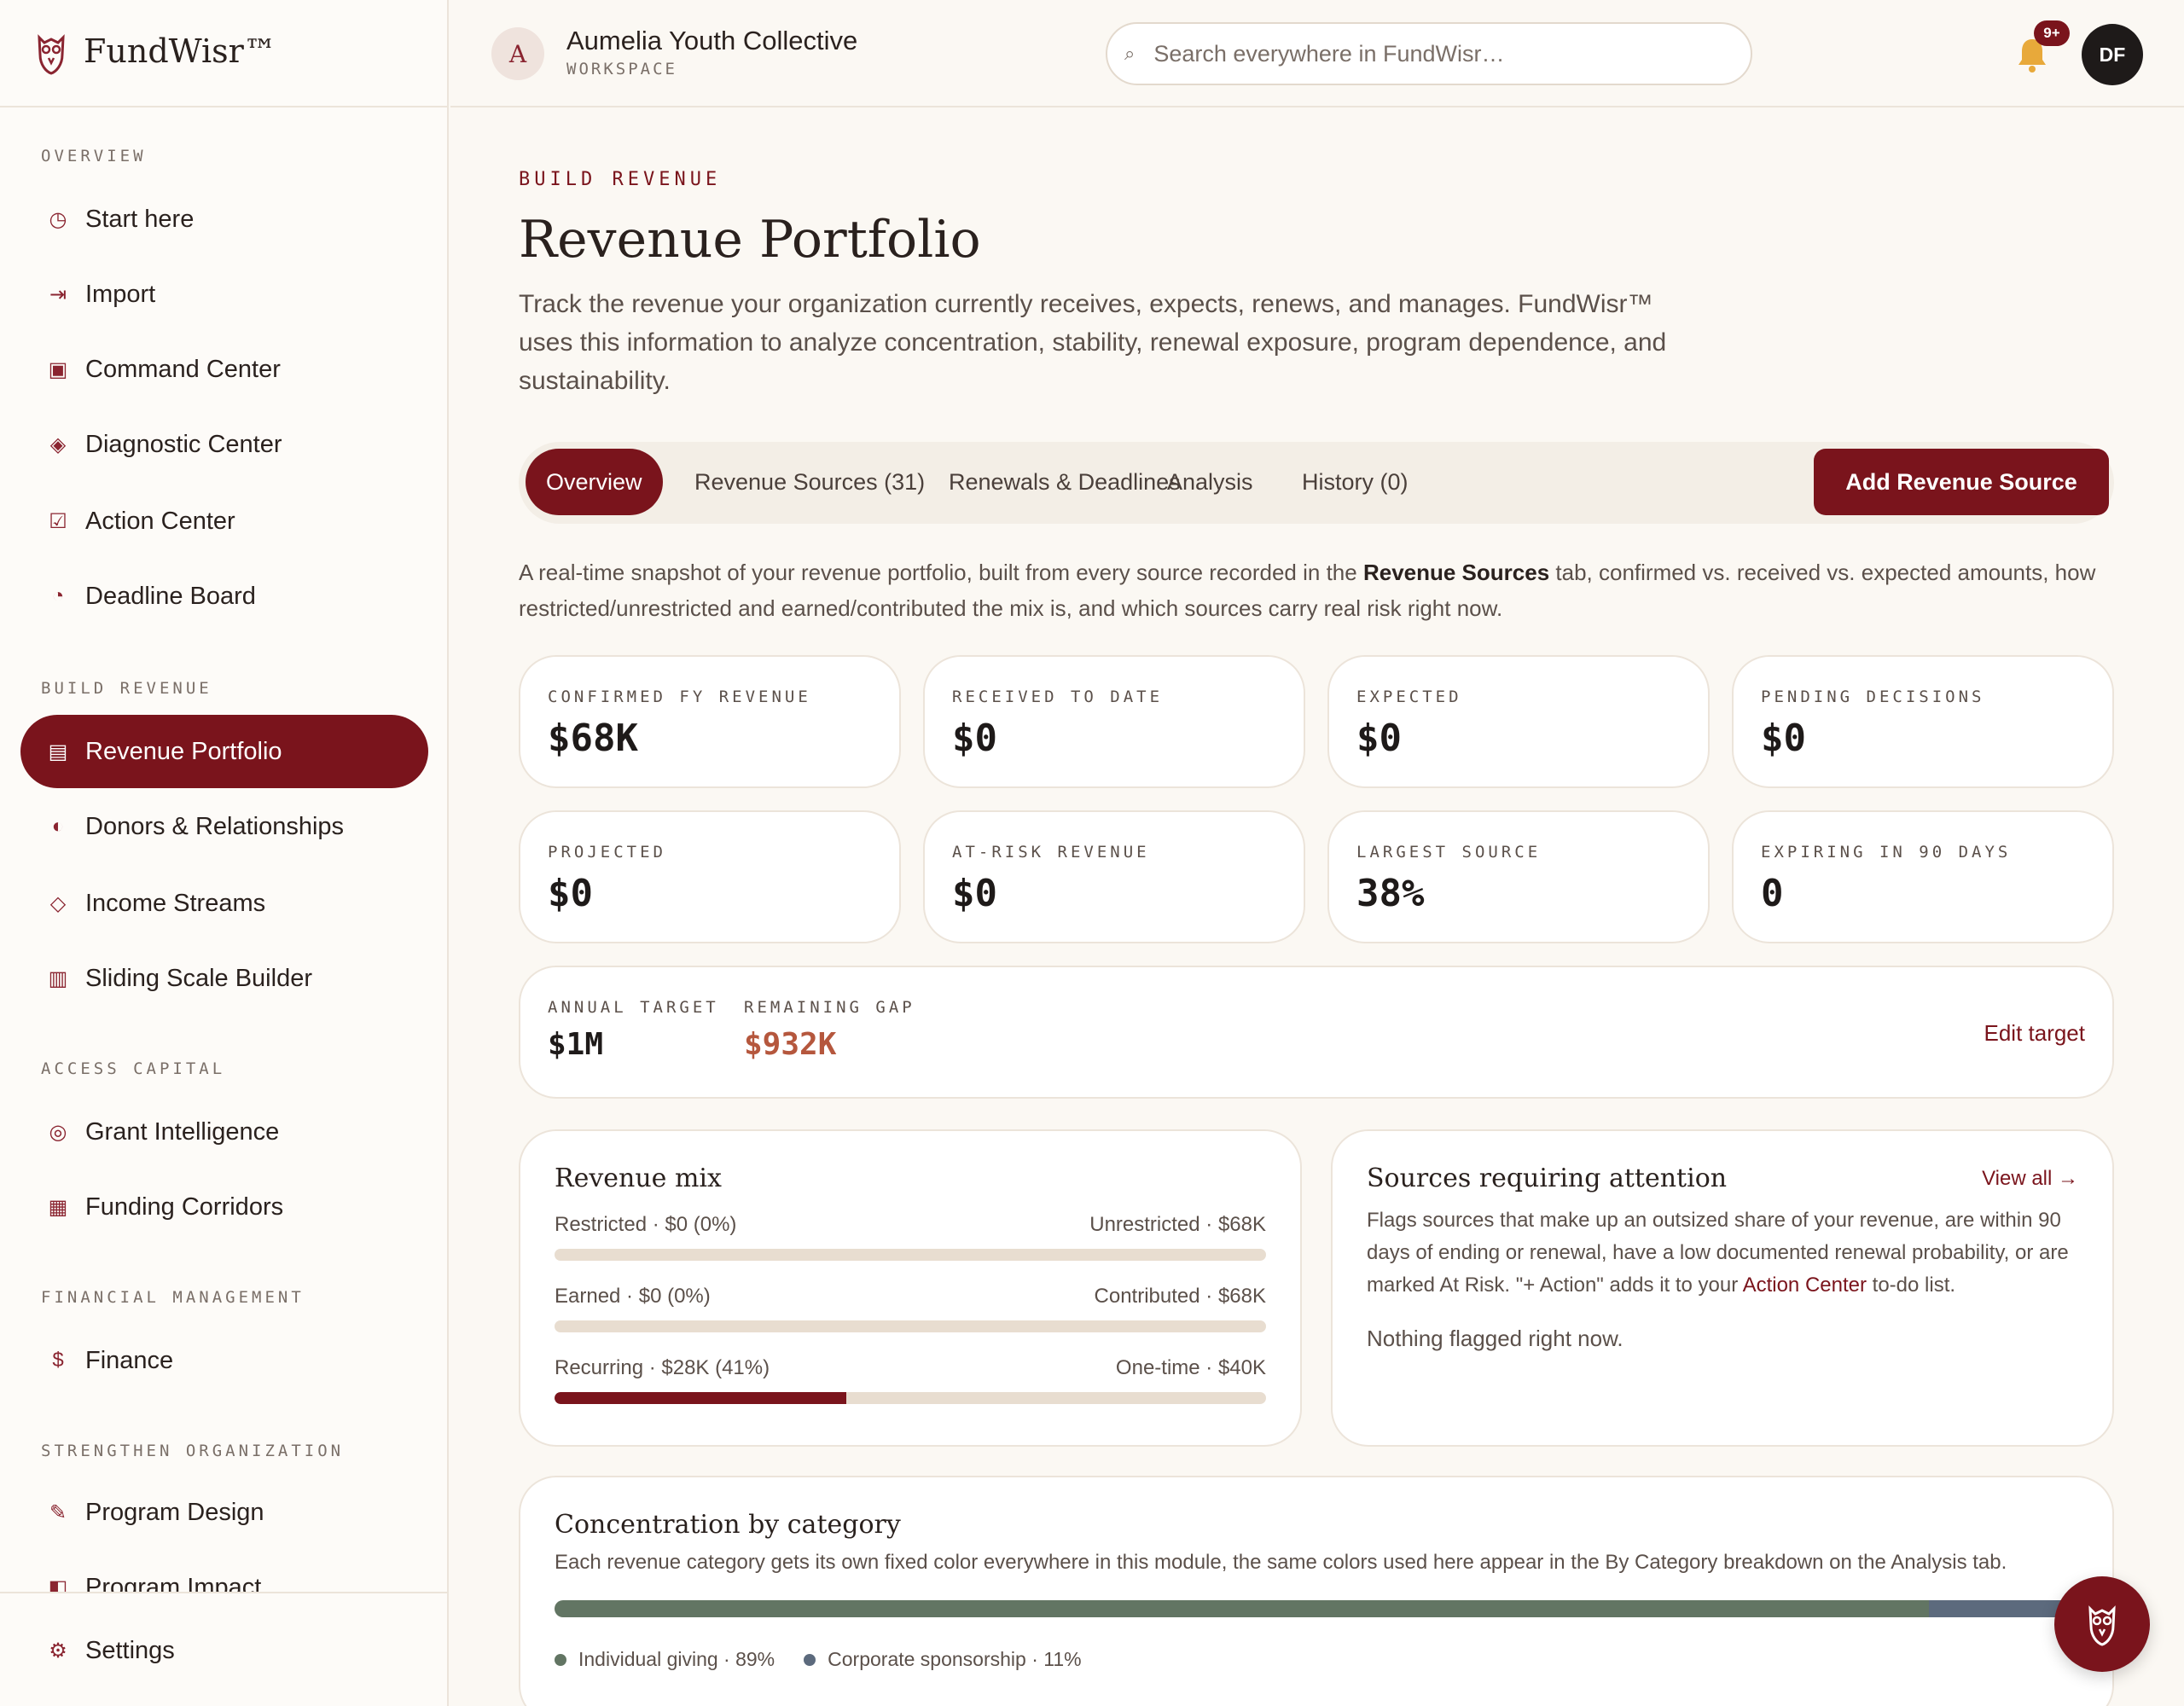 The image size is (2184, 1706). What do you see at coordinates (910, 1380) in the screenshot?
I see `mix-row-recurring: Recurring · $28K (41%) One-time · $40K` at bounding box center [910, 1380].